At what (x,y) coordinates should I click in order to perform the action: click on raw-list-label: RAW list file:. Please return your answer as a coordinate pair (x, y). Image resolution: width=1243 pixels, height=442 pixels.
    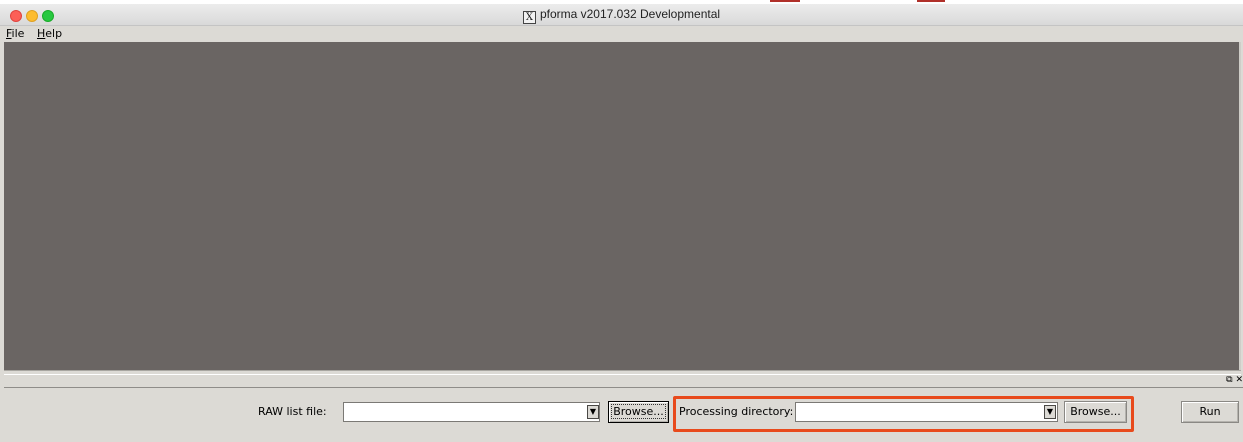
    Looking at the image, I should click on (292, 411).